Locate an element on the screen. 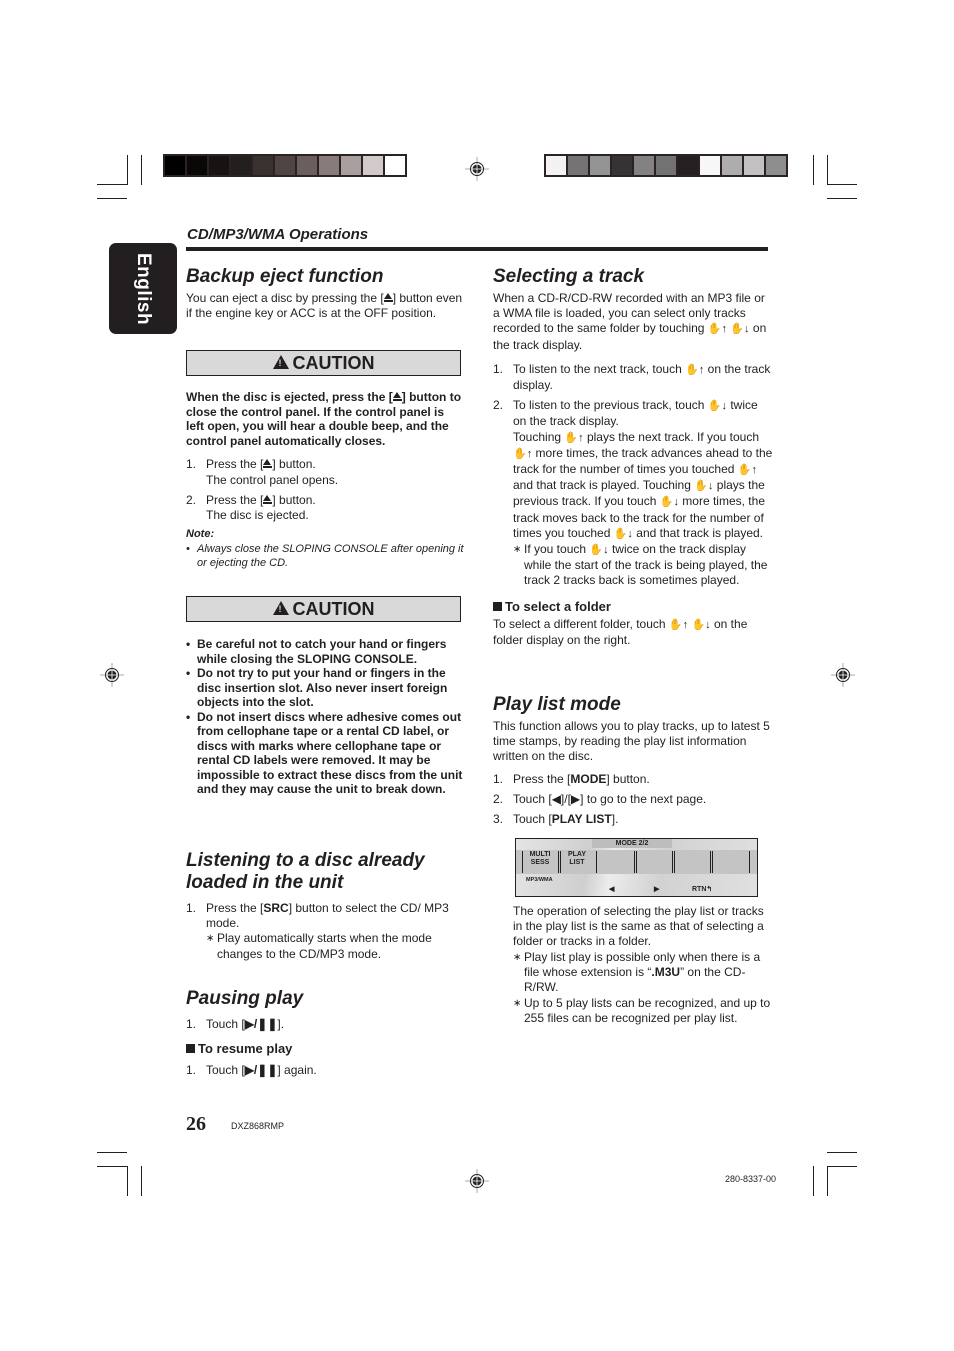 The height and width of the screenshot is (1351, 954). pausing-heading: Pausing play is located at coordinates (245, 998).